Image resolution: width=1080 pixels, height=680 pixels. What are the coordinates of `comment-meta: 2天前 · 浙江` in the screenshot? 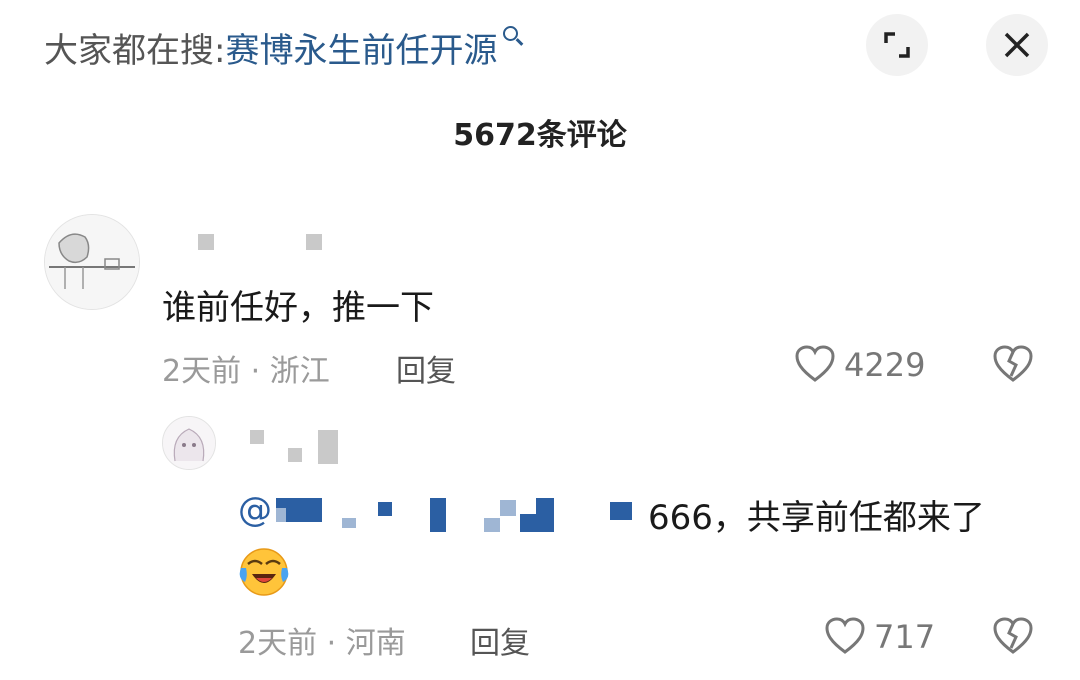 It's located at (246, 368).